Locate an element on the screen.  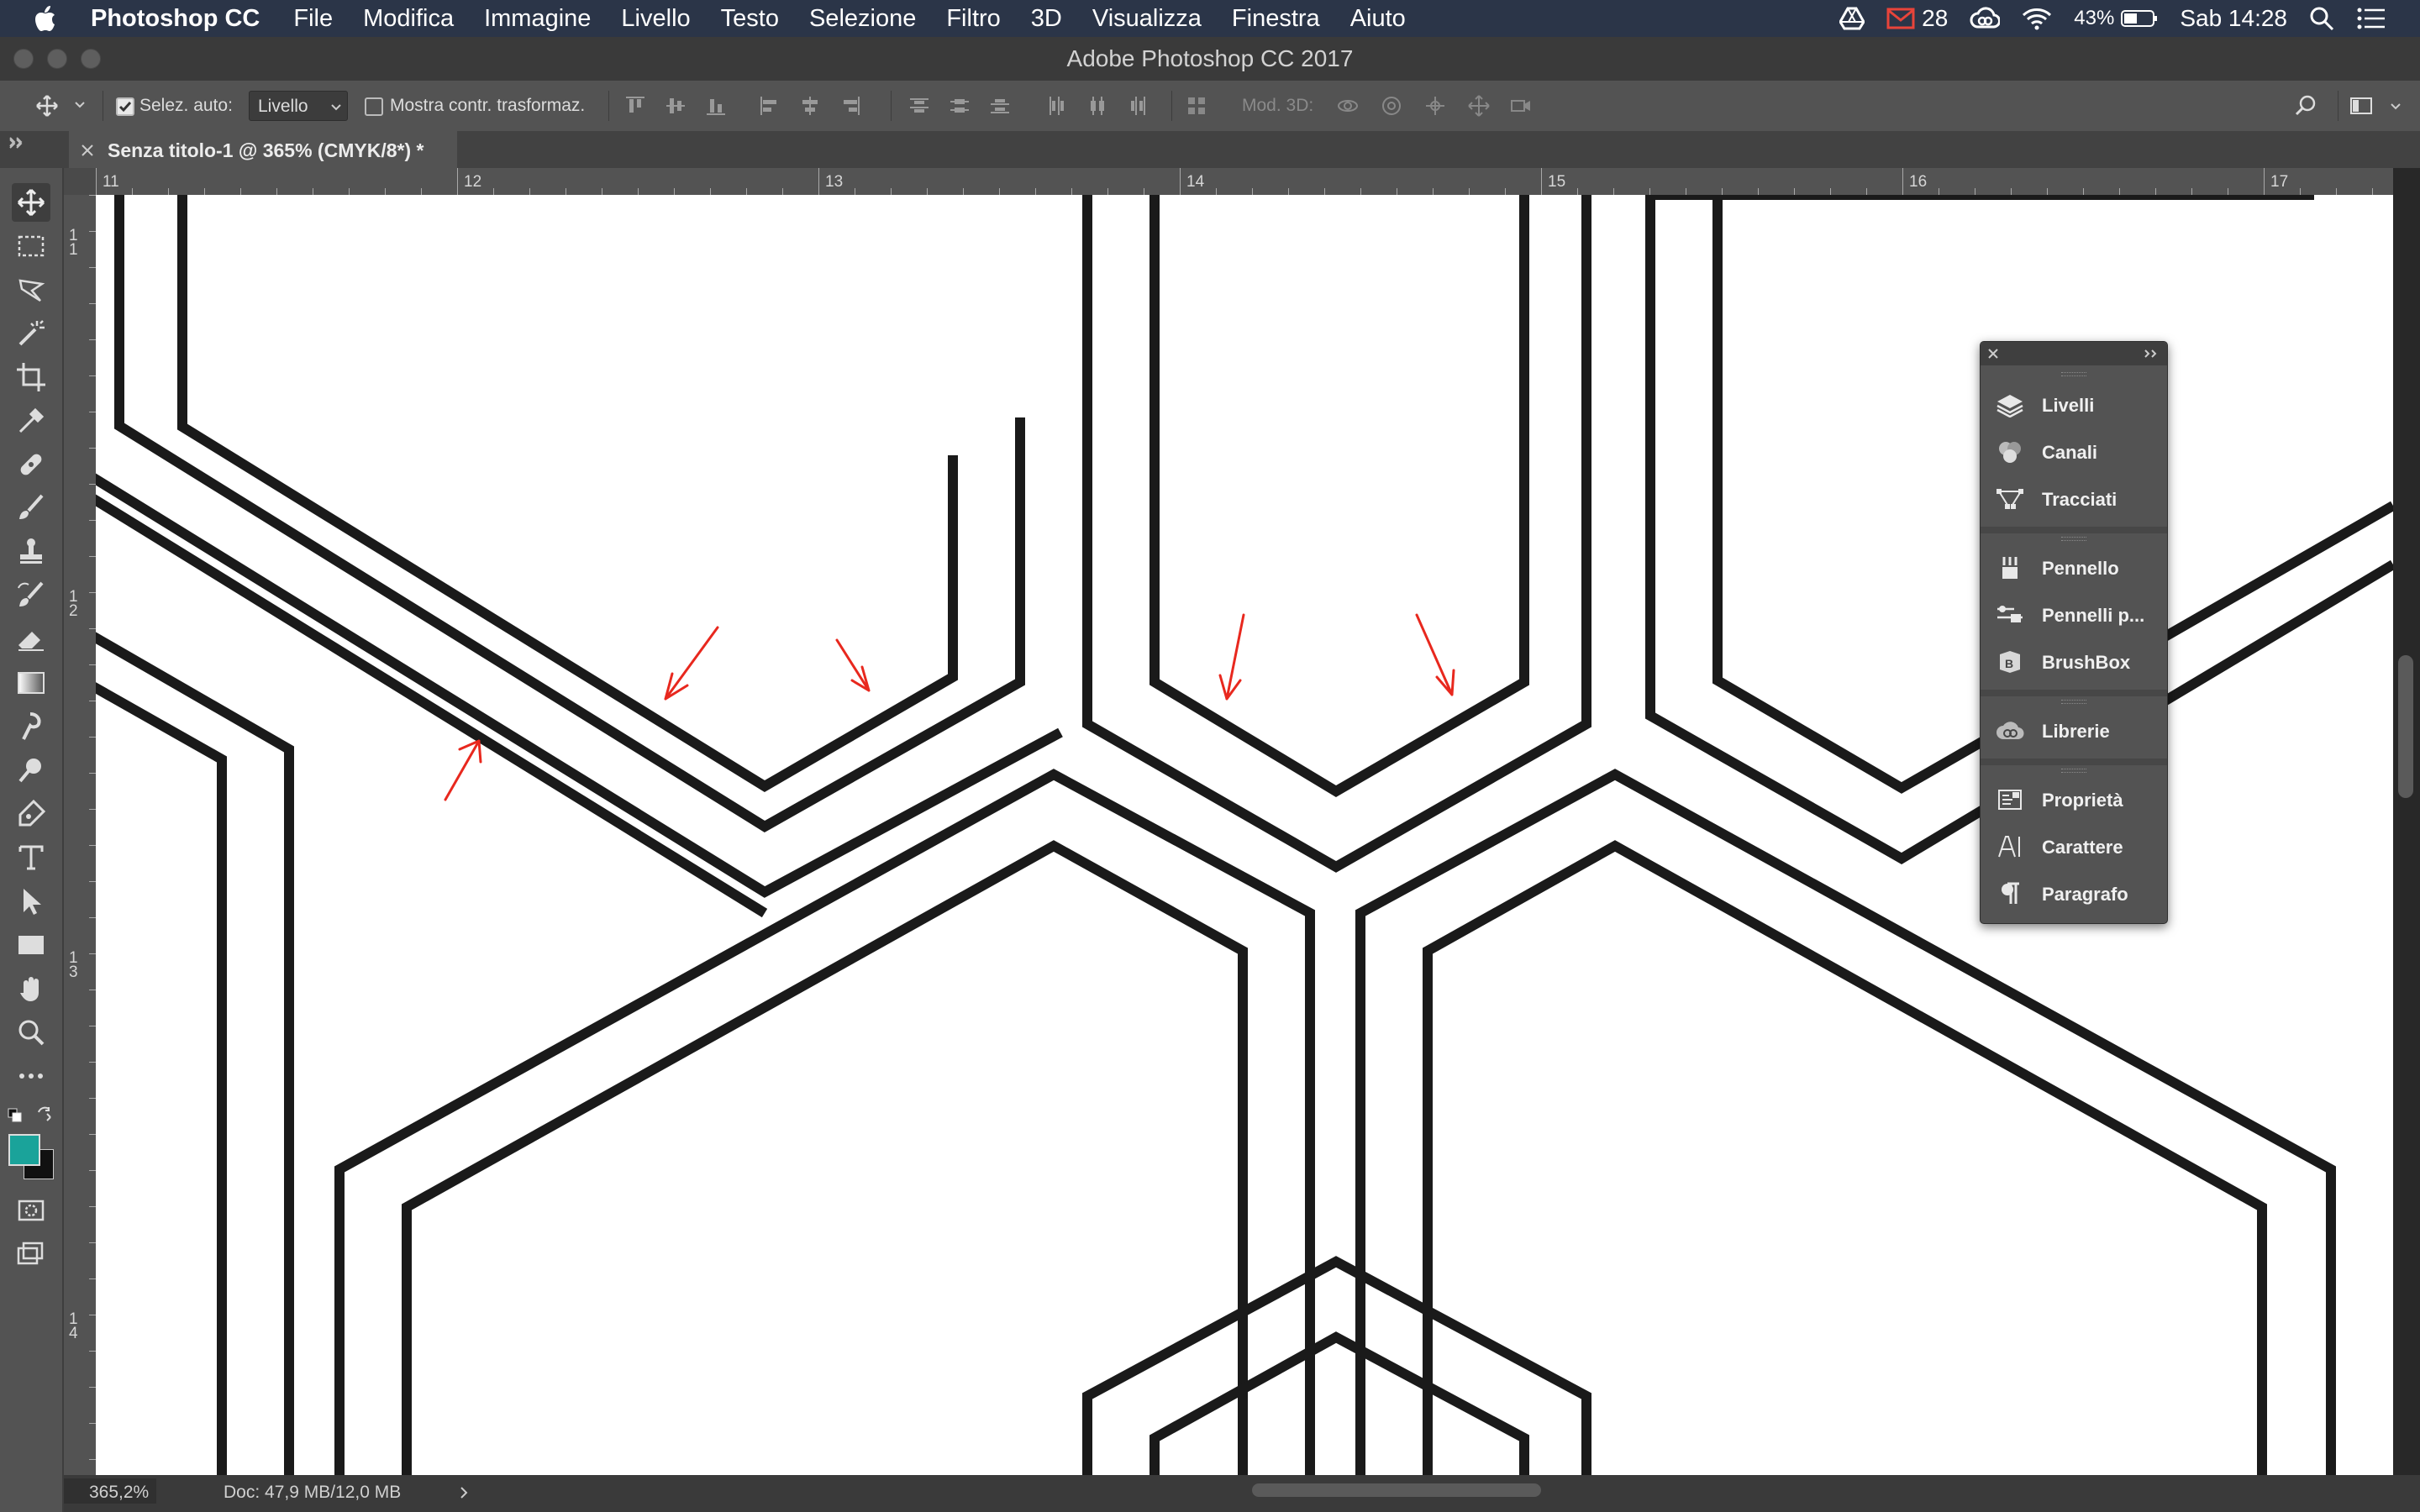
history-brush-tool is located at coordinates (31, 595).